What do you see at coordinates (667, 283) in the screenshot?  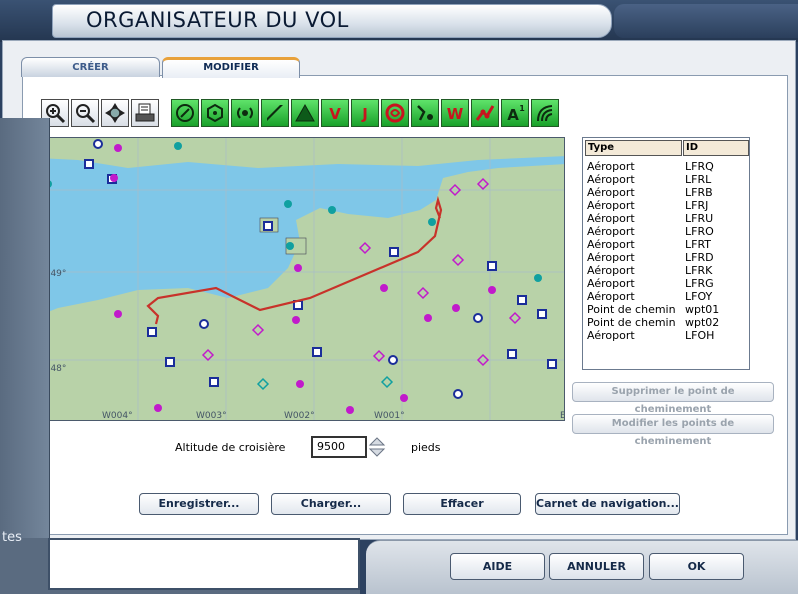 I see `list-item: Aéroport LFRG` at bounding box center [667, 283].